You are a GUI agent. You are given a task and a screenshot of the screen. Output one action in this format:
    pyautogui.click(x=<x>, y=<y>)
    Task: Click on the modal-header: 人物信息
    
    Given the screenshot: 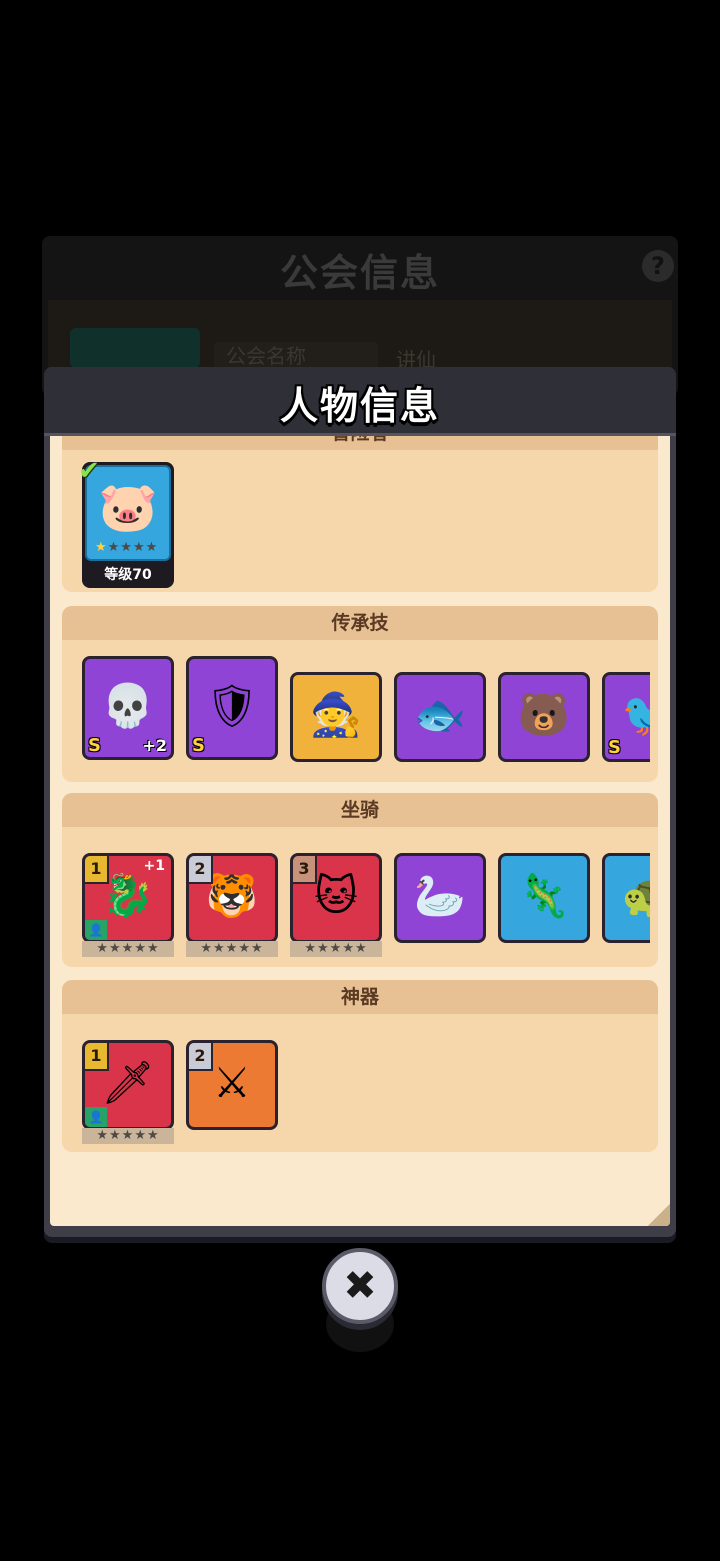 What is the action you would take?
    pyautogui.click(x=360, y=401)
    